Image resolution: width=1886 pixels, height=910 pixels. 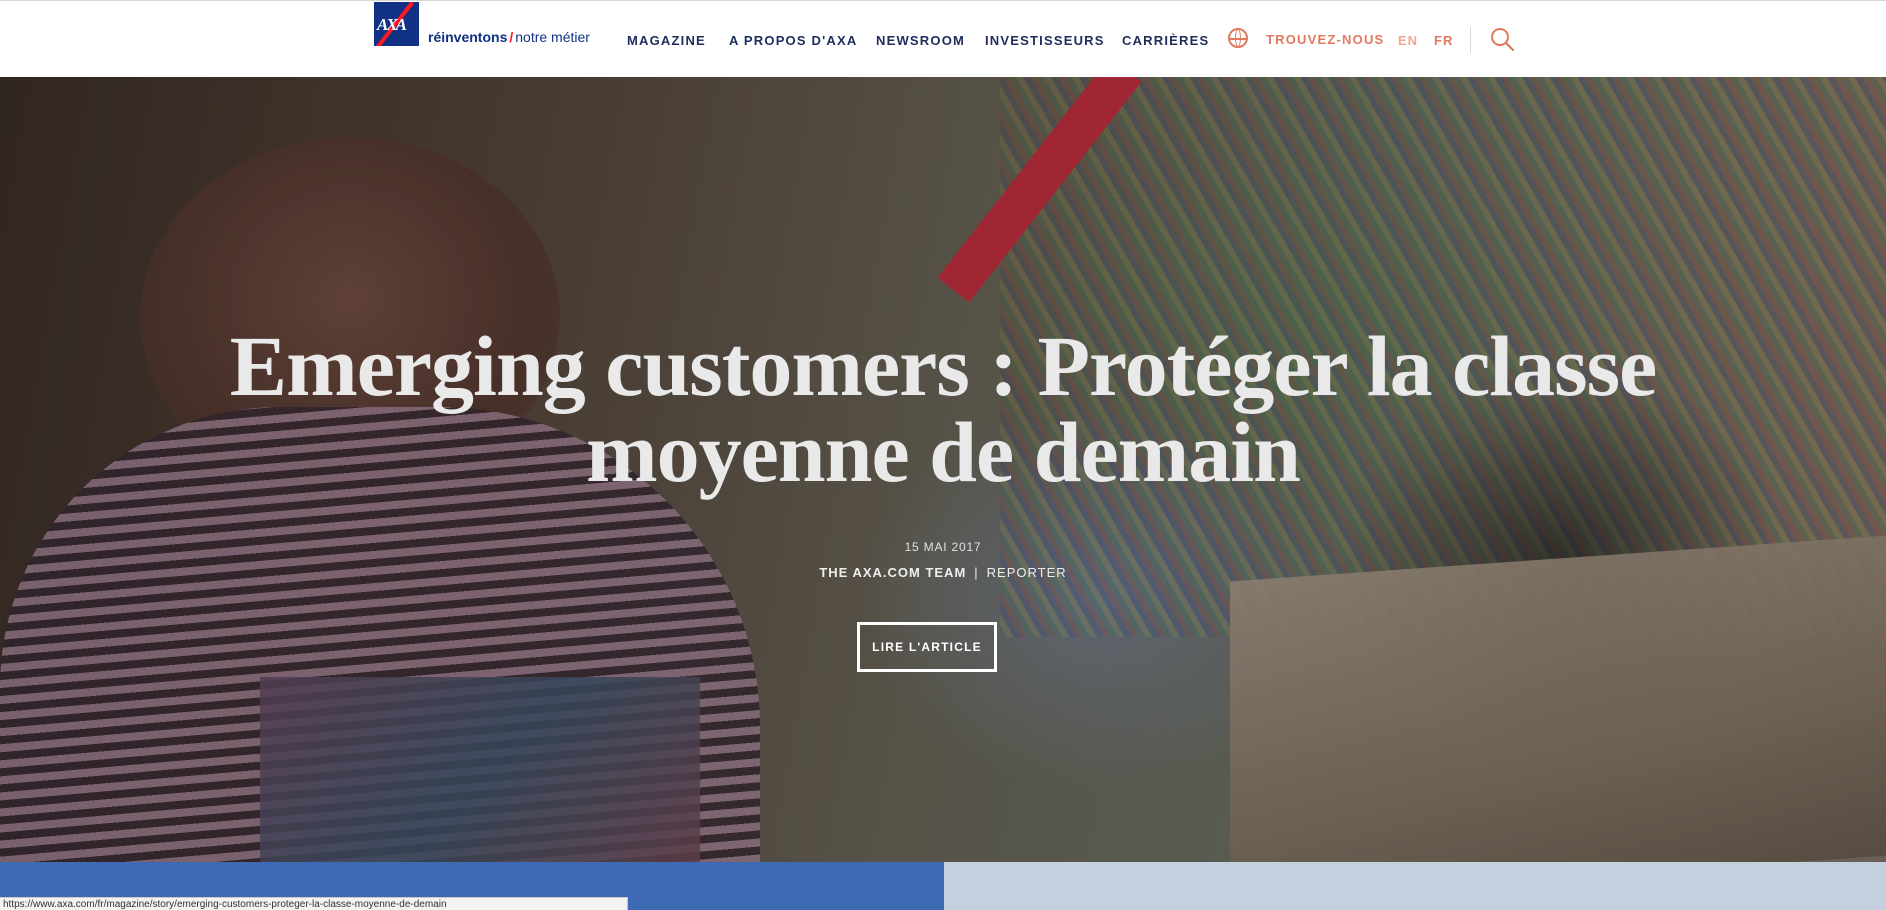 What do you see at coordinates (468, 37) in the screenshot?
I see `tagline-bold: réinventons` at bounding box center [468, 37].